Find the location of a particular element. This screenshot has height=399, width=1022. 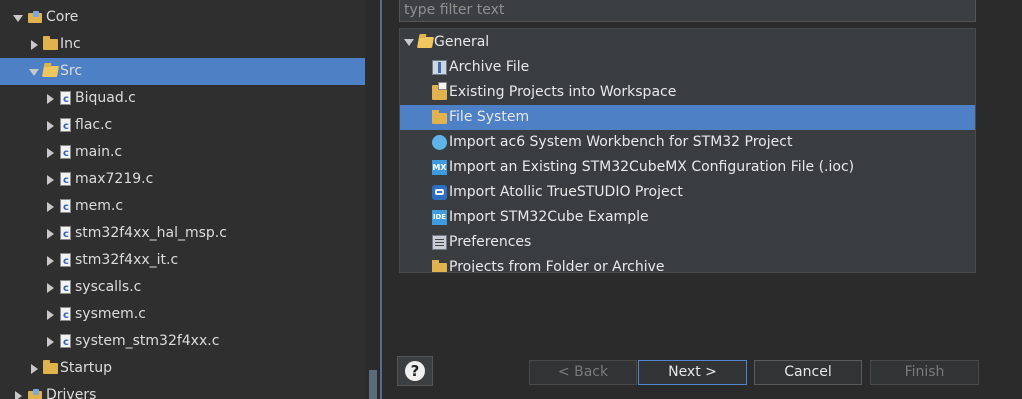

tree-item-file: main.c is located at coordinates (182, 153).